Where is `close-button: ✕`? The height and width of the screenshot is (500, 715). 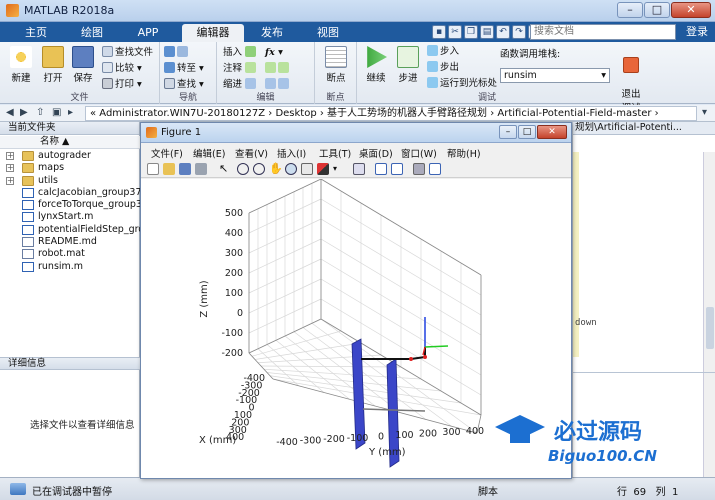 close-button: ✕ is located at coordinates (691, 10).